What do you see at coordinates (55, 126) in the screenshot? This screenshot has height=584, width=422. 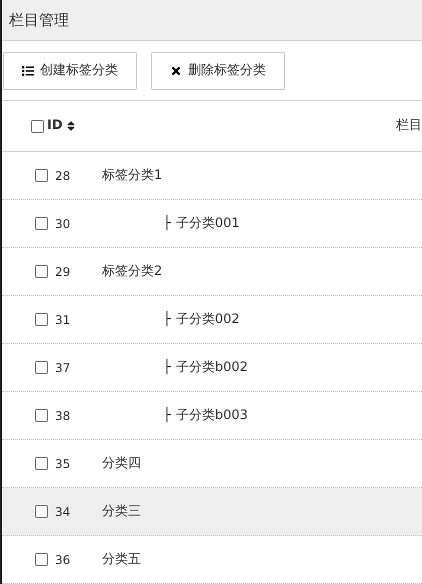 I see `id-column-header: ID` at bounding box center [55, 126].